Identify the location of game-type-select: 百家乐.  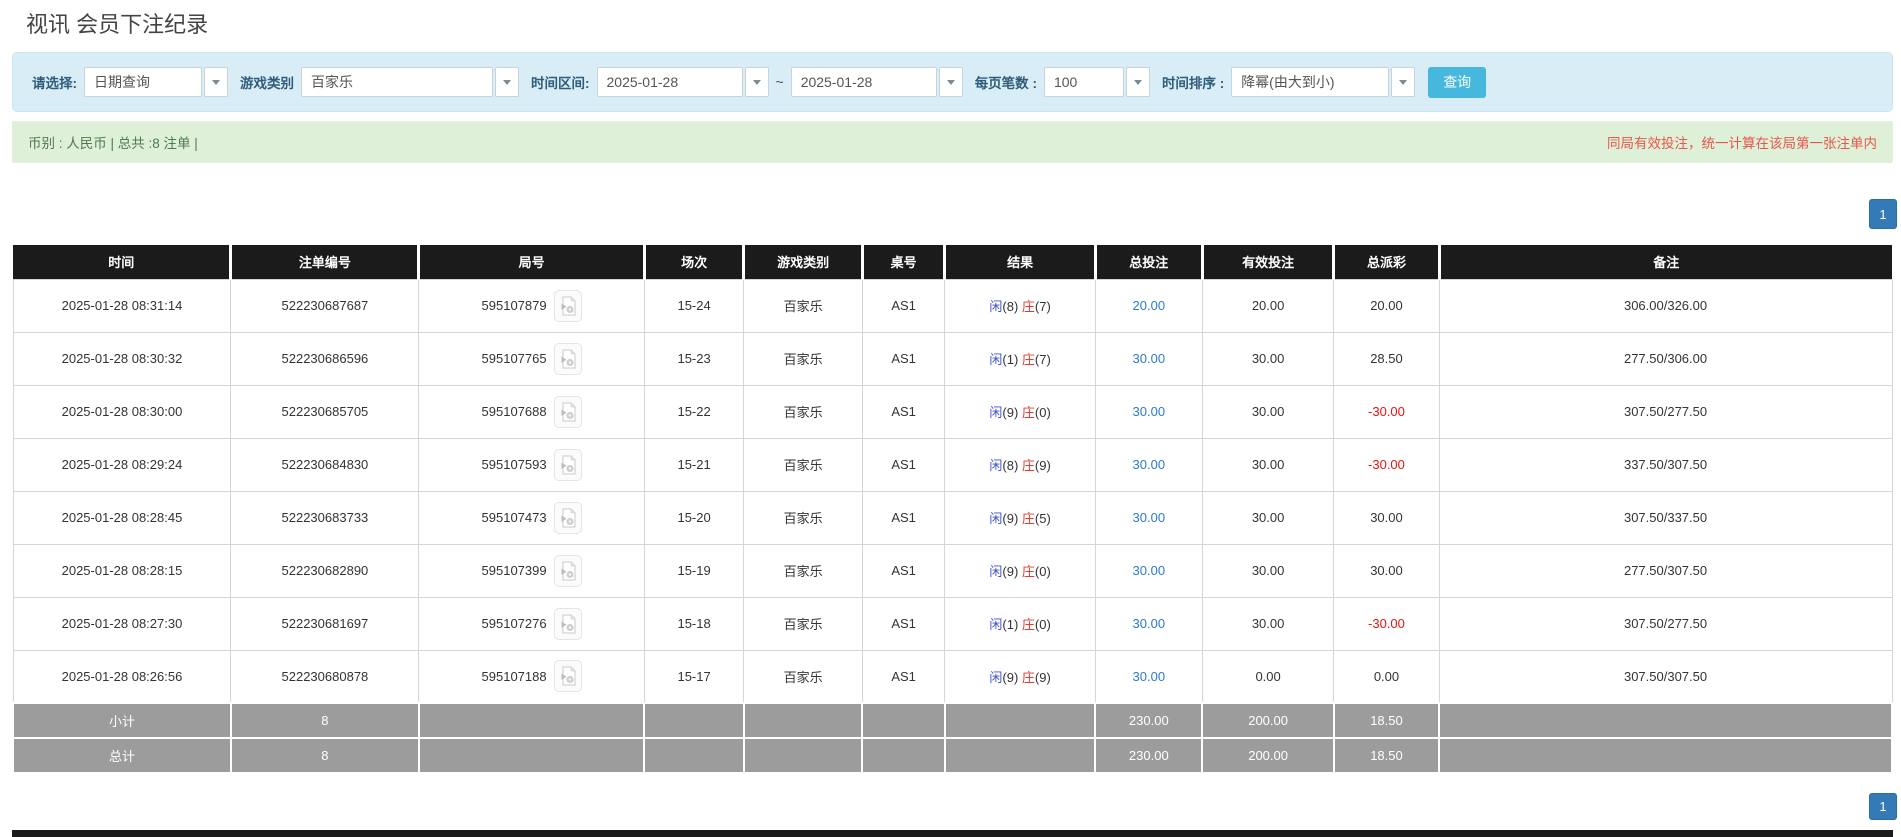
(410, 82).